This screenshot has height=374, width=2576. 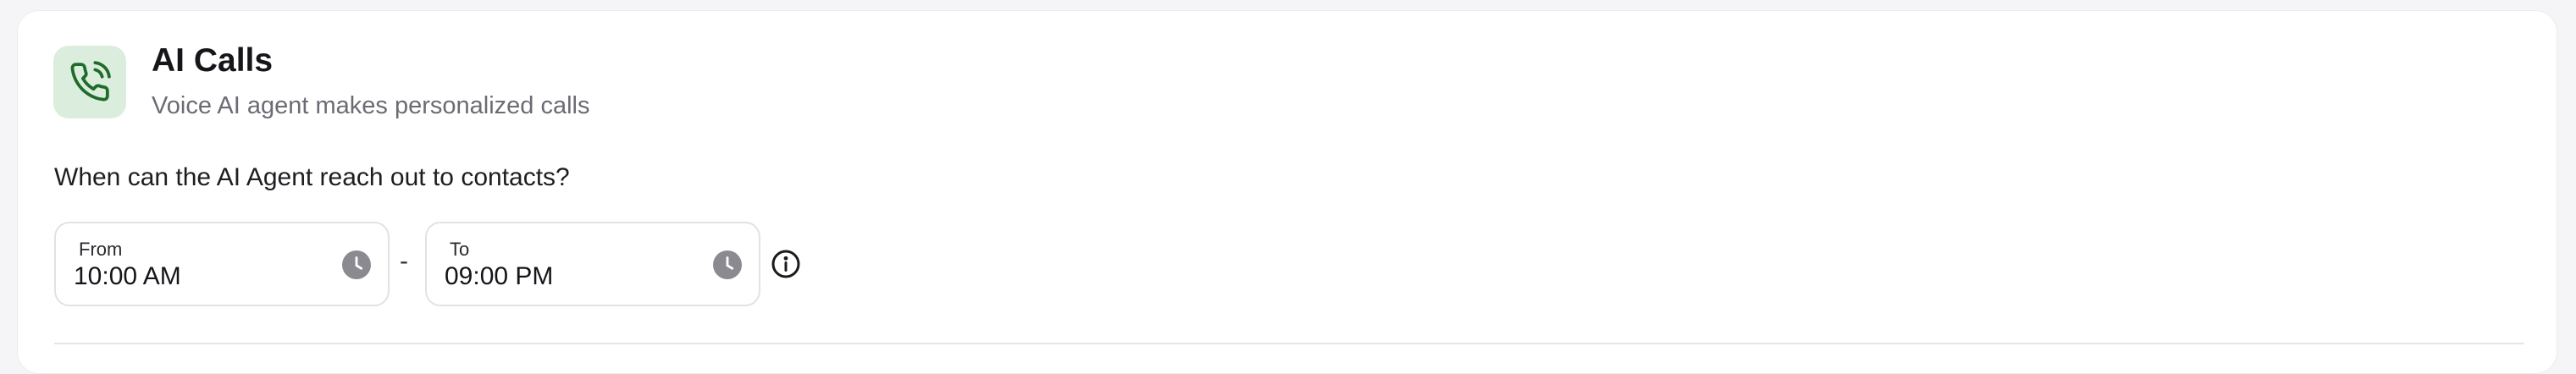 What do you see at coordinates (128, 276) in the screenshot?
I see `from-time-value: 10:00 AM` at bounding box center [128, 276].